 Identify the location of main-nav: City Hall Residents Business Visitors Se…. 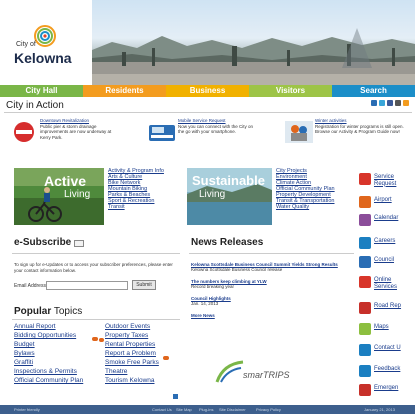
(207, 91).